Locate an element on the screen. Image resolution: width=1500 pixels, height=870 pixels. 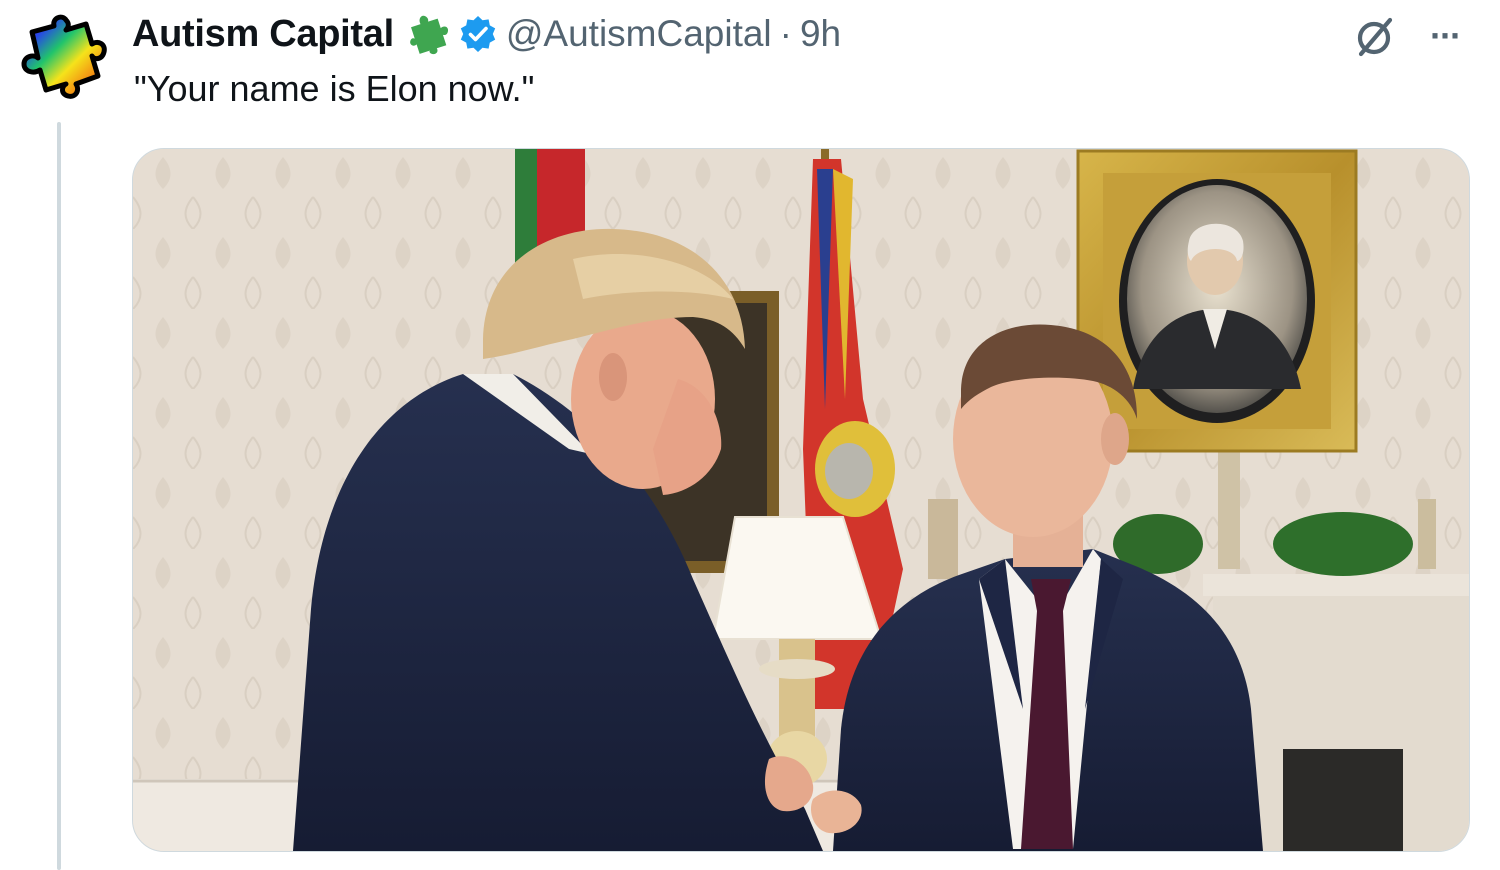
tweet-header: Autism Capital @AutismCapital · 9h is located at coordinates (486, 34).